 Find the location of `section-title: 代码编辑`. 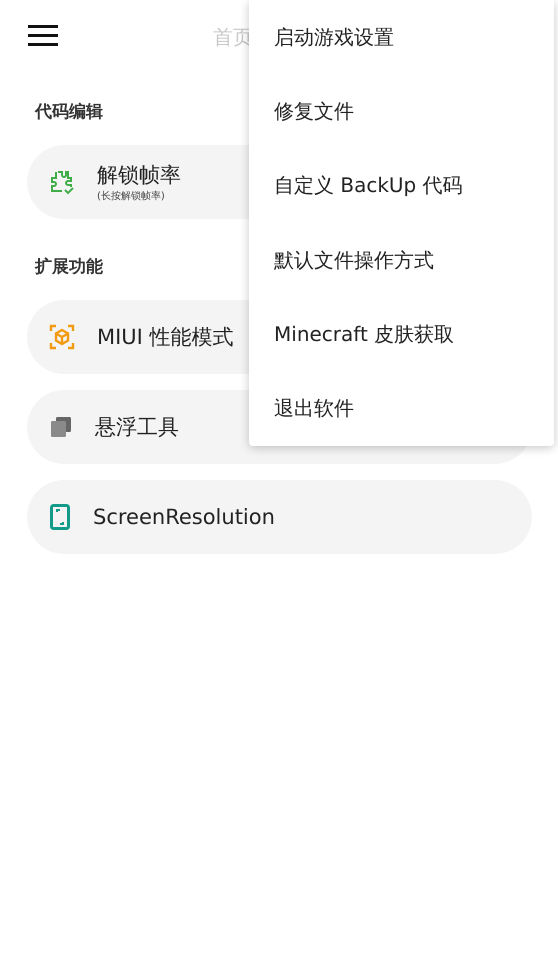

section-title: 代码编辑 is located at coordinates (68, 112).